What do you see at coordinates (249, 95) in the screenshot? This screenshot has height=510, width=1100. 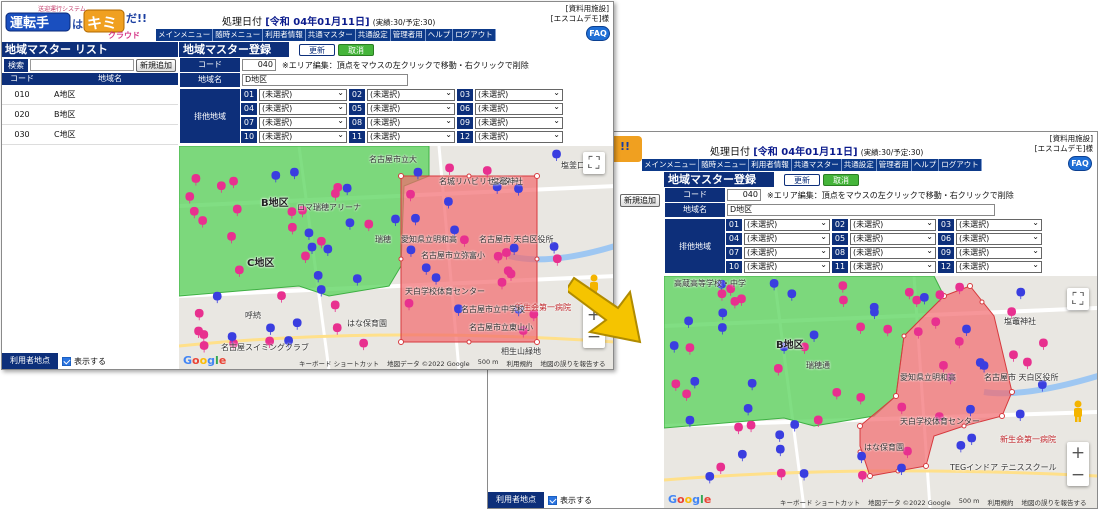 I see `exclusive-slot-number: 01` at bounding box center [249, 95].